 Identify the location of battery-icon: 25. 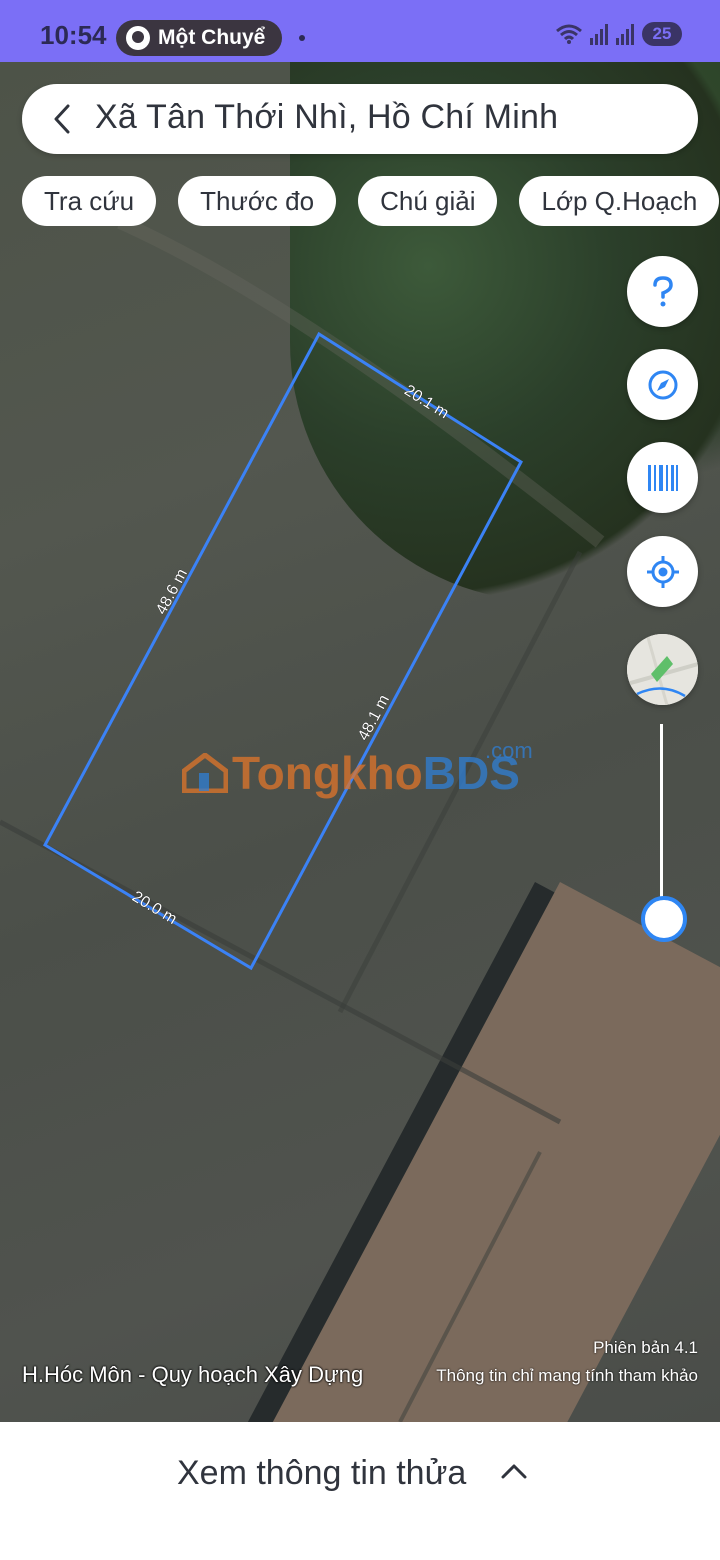
(662, 34).